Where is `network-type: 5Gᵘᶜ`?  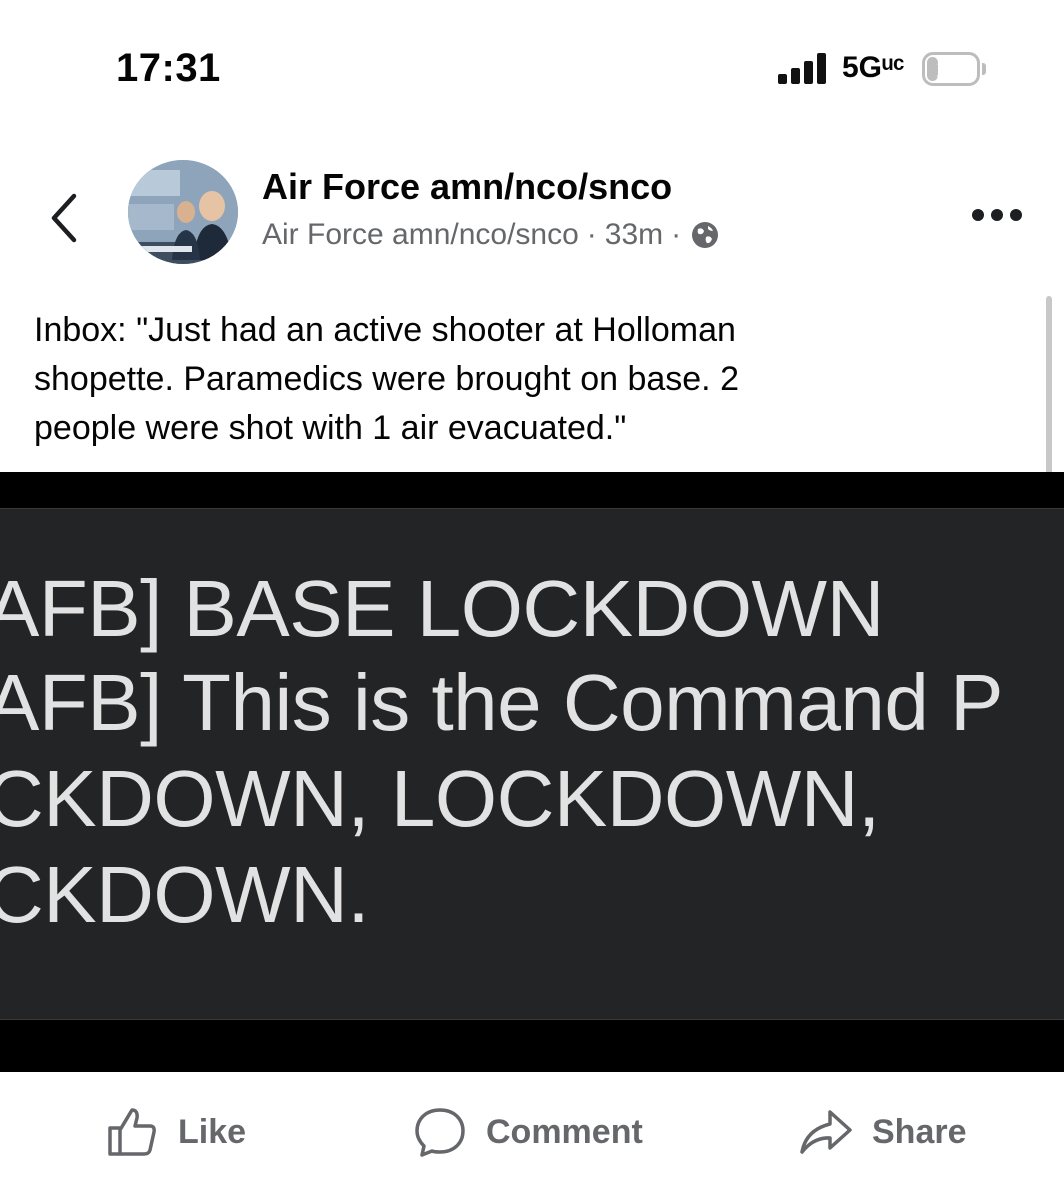 network-type: 5Gᵘᶜ is located at coordinates (873, 67).